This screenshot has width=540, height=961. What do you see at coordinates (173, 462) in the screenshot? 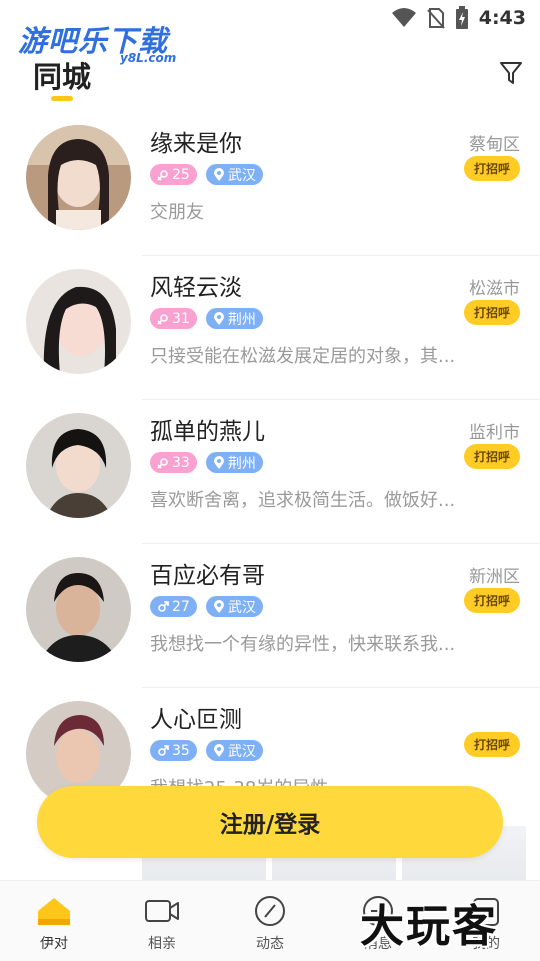
I see `age-tag: 33` at bounding box center [173, 462].